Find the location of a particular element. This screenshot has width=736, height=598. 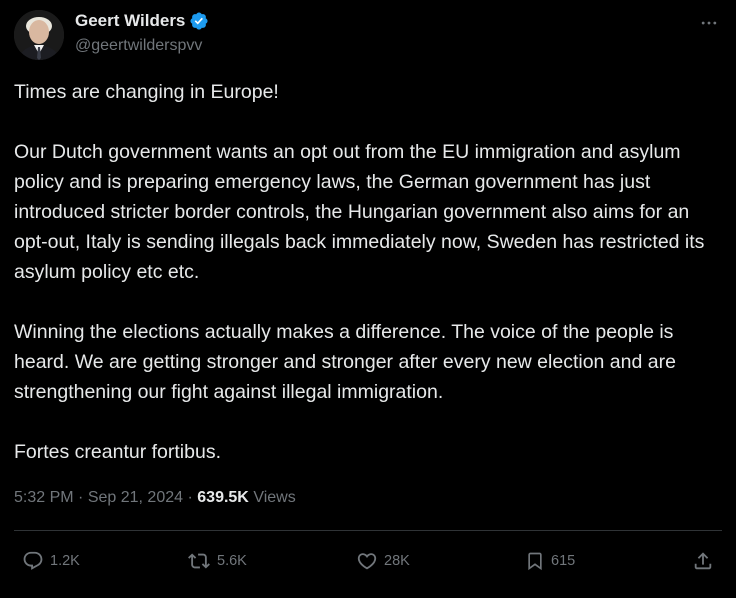

more-options-button is located at coordinates (709, 23).